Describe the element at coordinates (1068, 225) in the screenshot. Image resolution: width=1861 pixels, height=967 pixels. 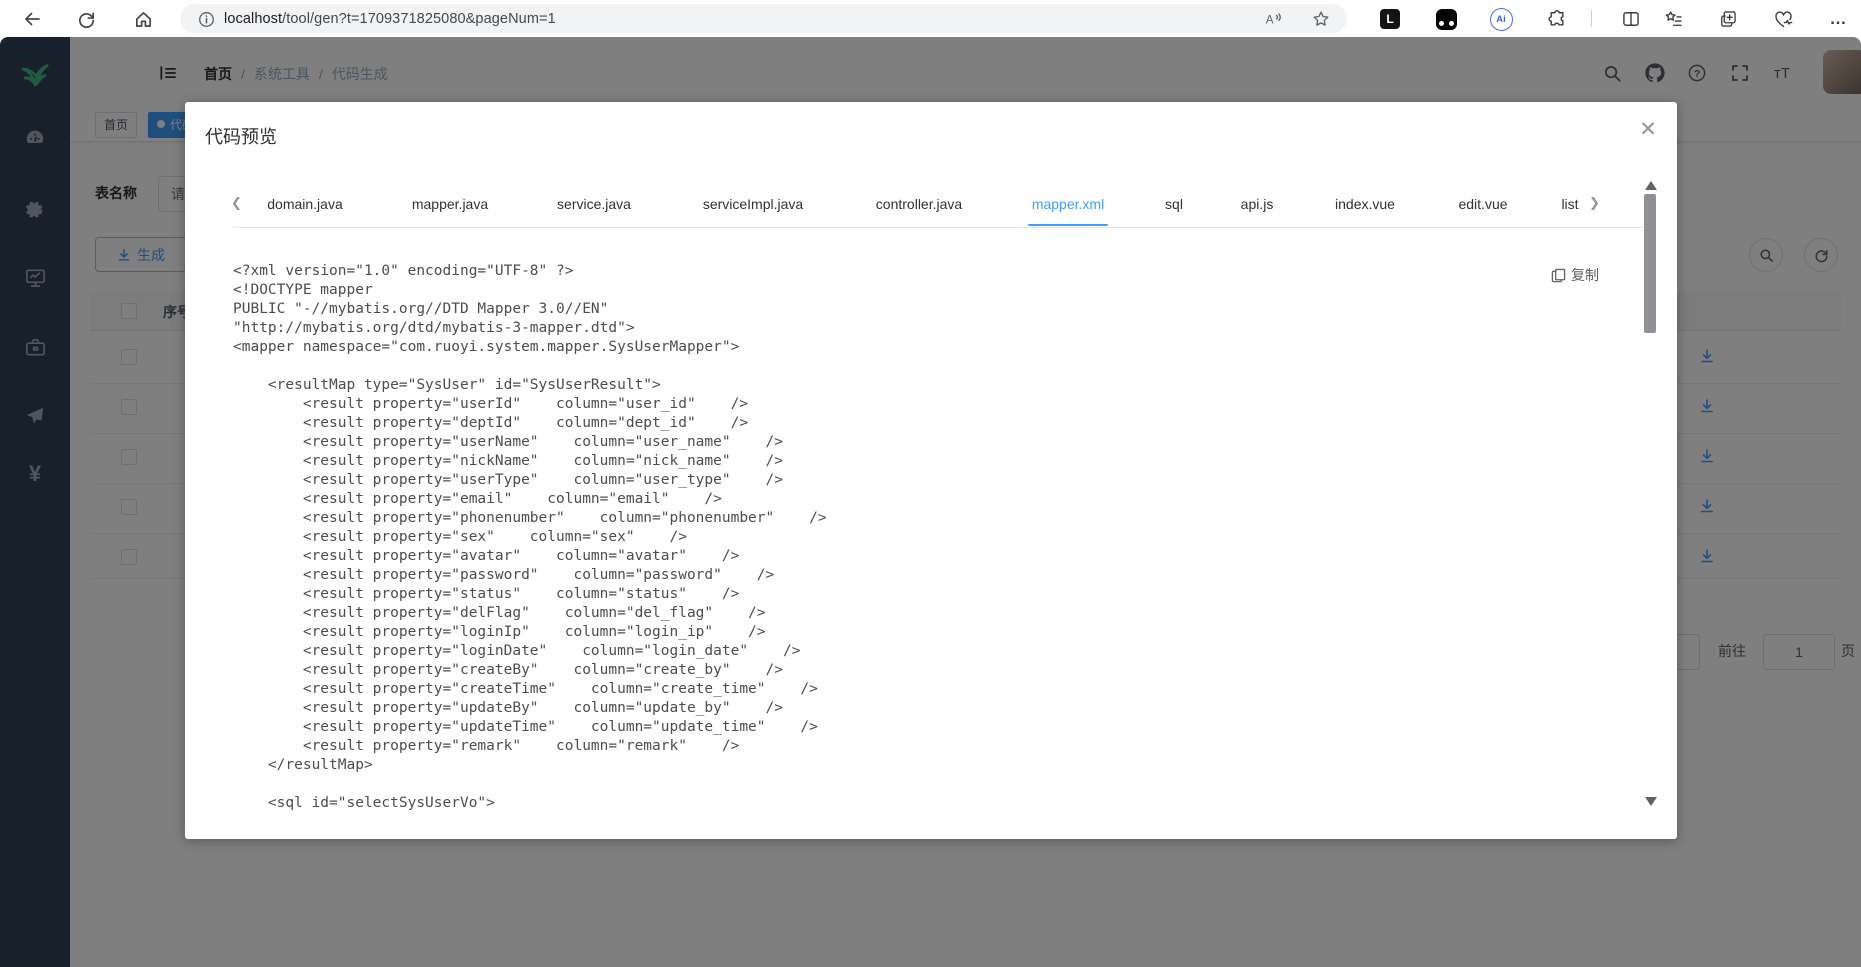
I see `active-tab-underline` at that location.